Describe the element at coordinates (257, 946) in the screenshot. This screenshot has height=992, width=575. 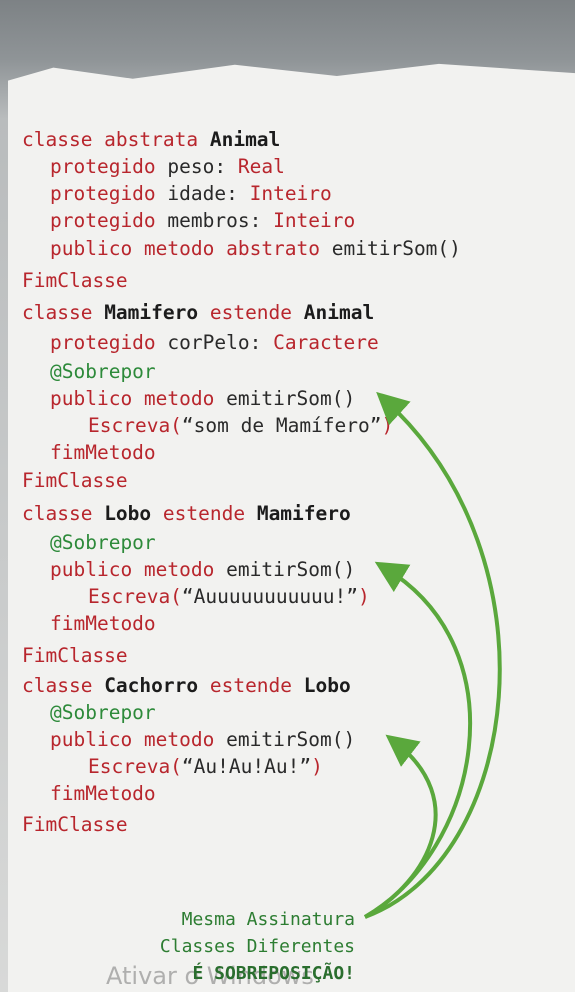
I see `note-different-classes: Classes Diferentes` at that location.